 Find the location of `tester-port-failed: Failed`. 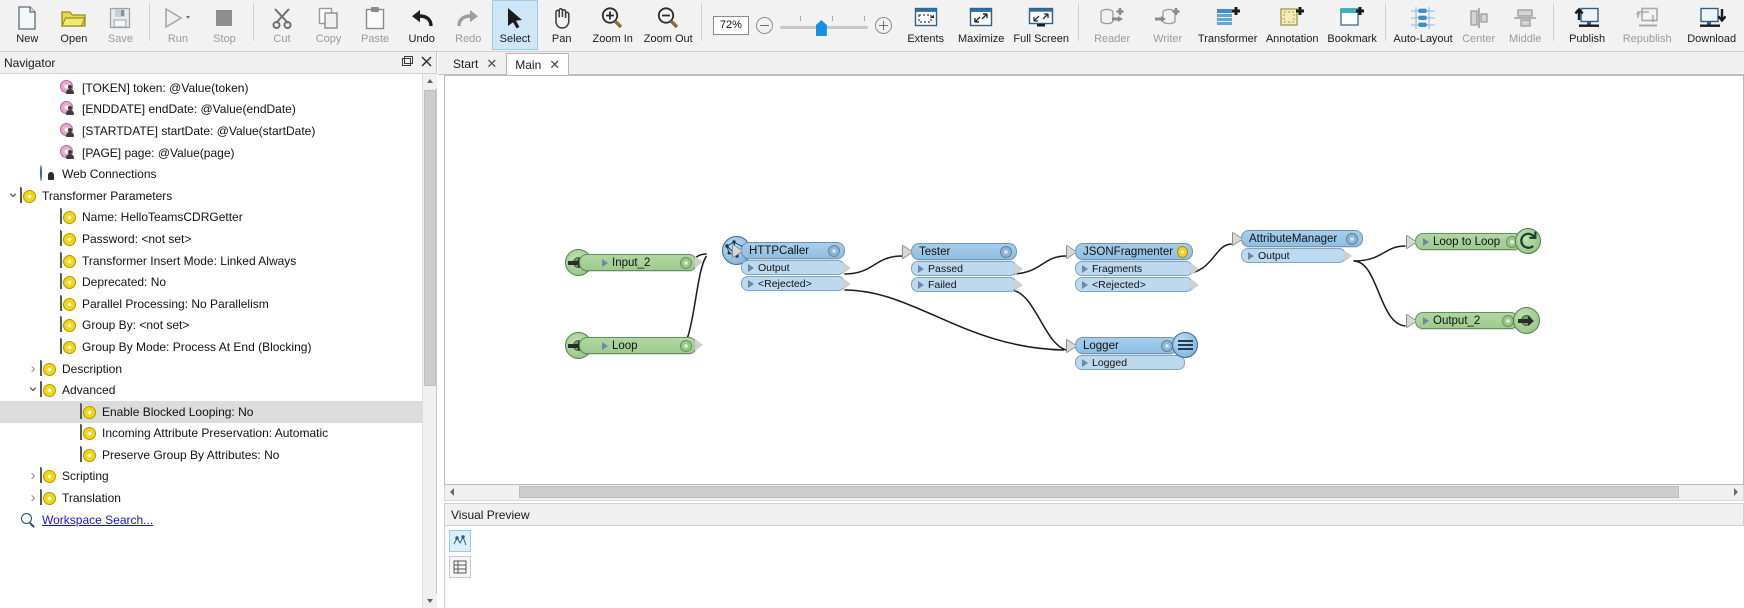

tester-port-failed: Failed is located at coordinates (967, 284).